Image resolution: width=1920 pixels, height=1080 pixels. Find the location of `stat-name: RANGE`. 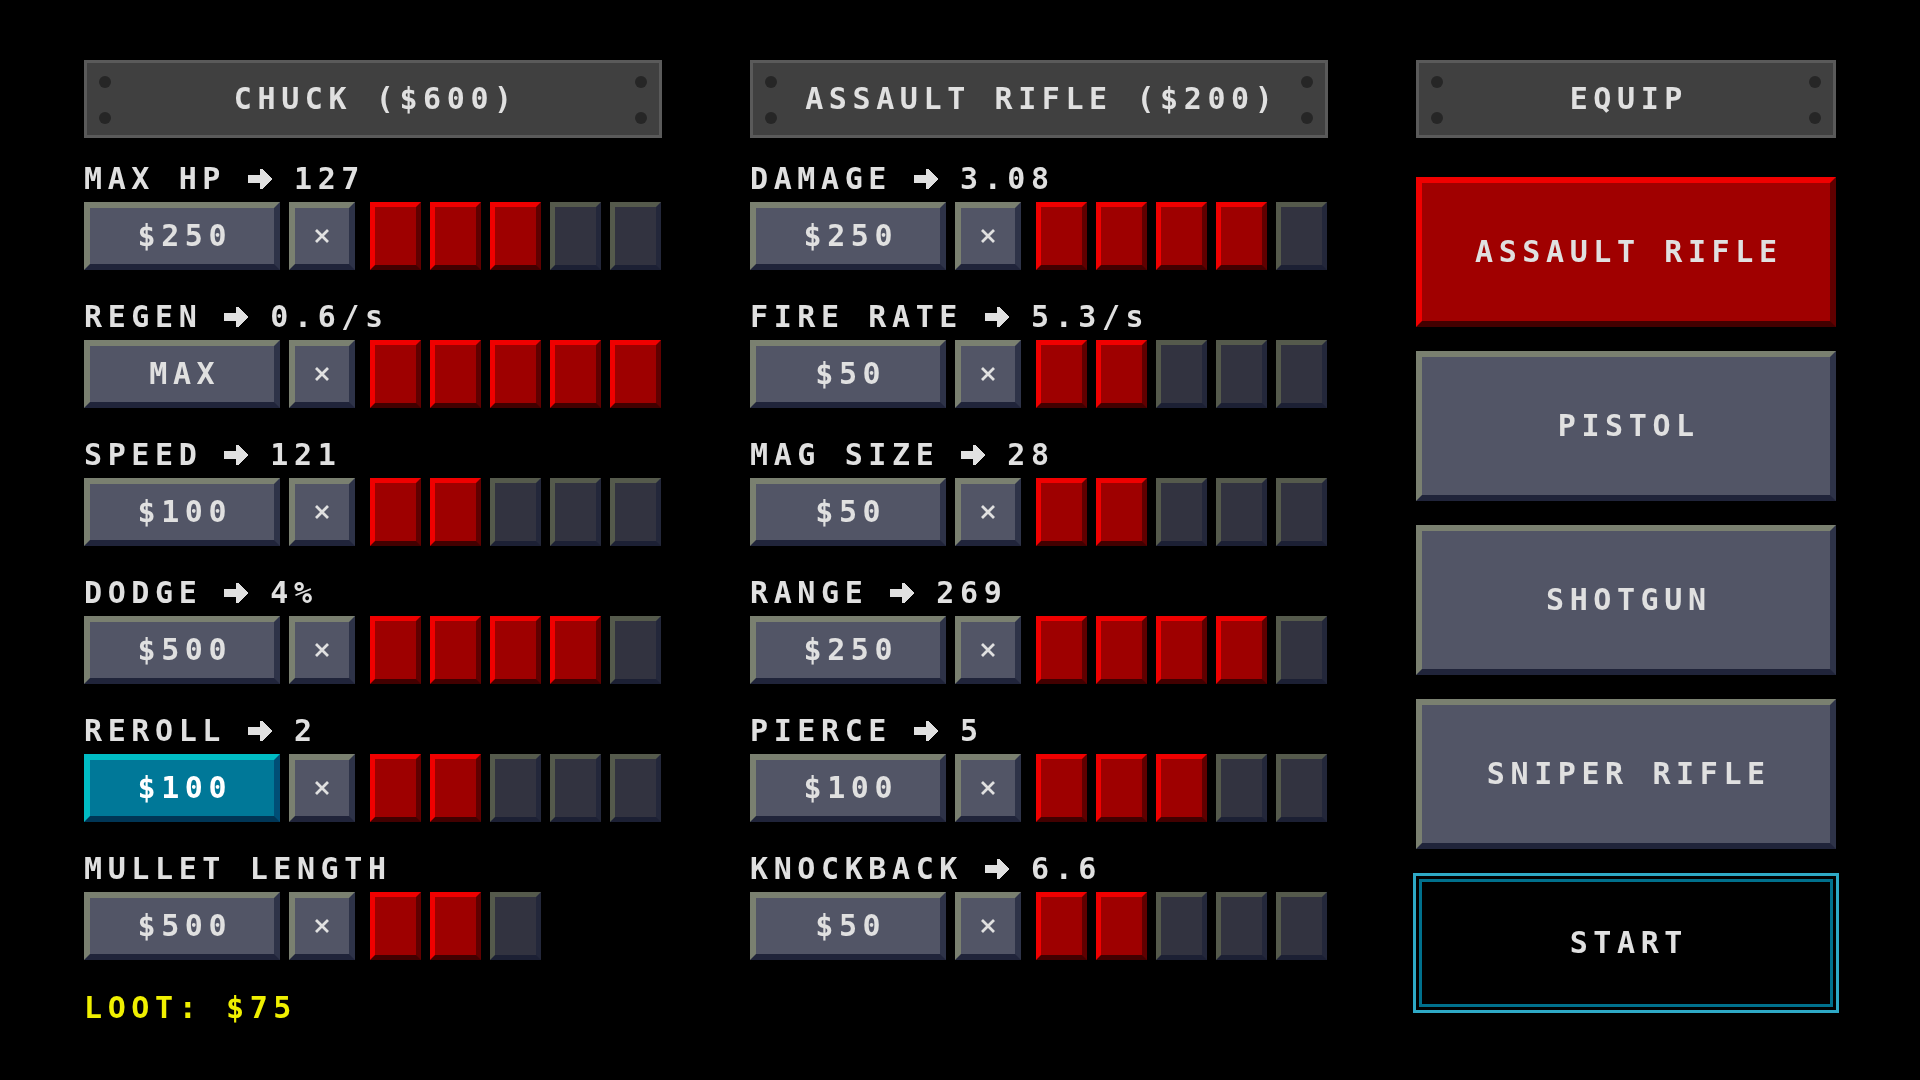

stat-name: RANGE is located at coordinates (809, 593).